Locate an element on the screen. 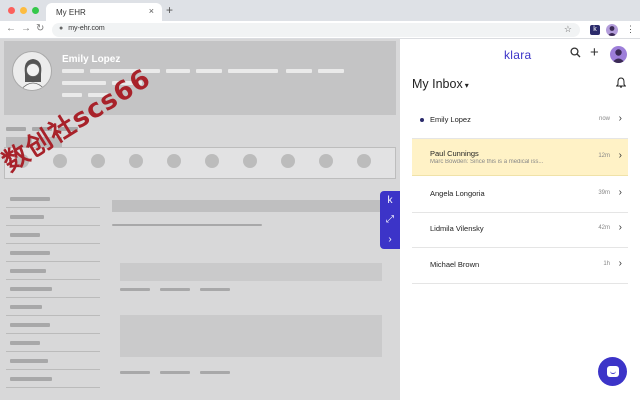  message-sender: Paul Cunnings is located at coordinates (454, 153).